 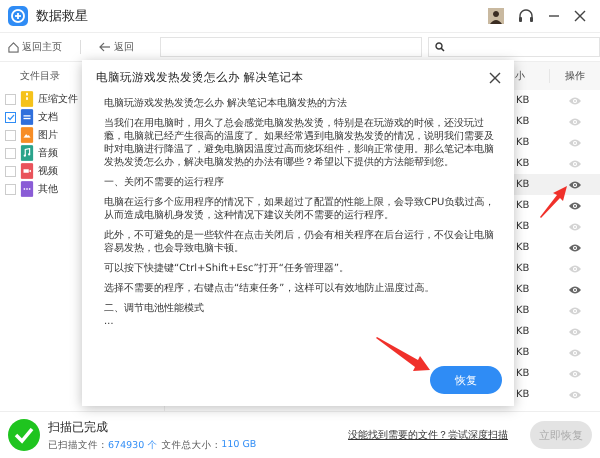 I want to click on sidebar-header: 文件目录, so click(x=40, y=76).